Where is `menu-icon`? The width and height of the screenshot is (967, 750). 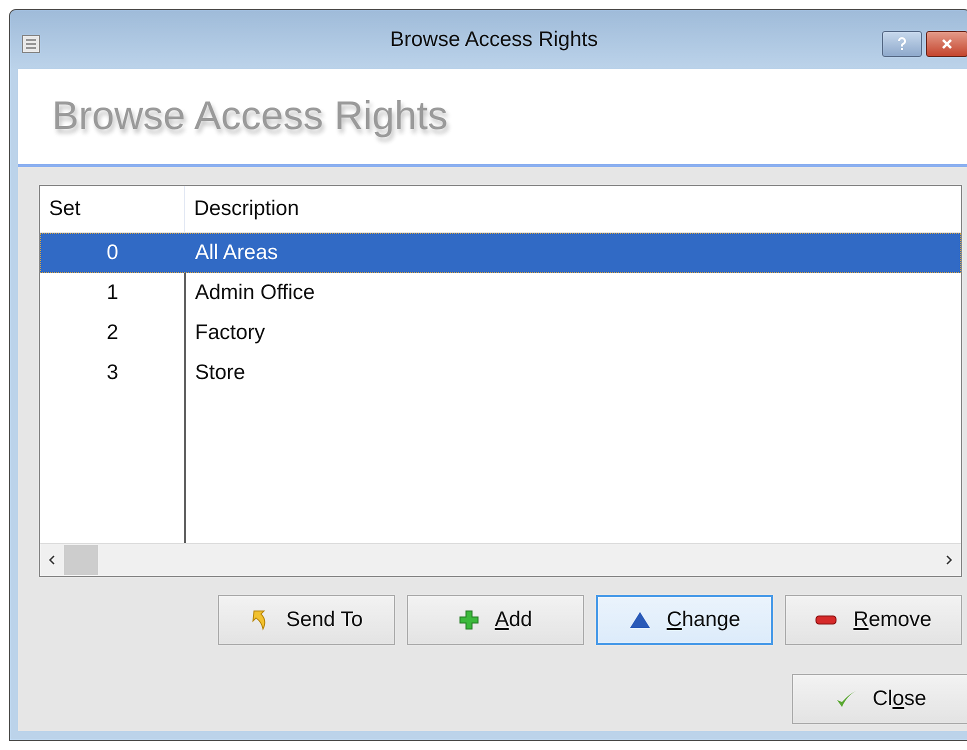 menu-icon is located at coordinates (31, 43).